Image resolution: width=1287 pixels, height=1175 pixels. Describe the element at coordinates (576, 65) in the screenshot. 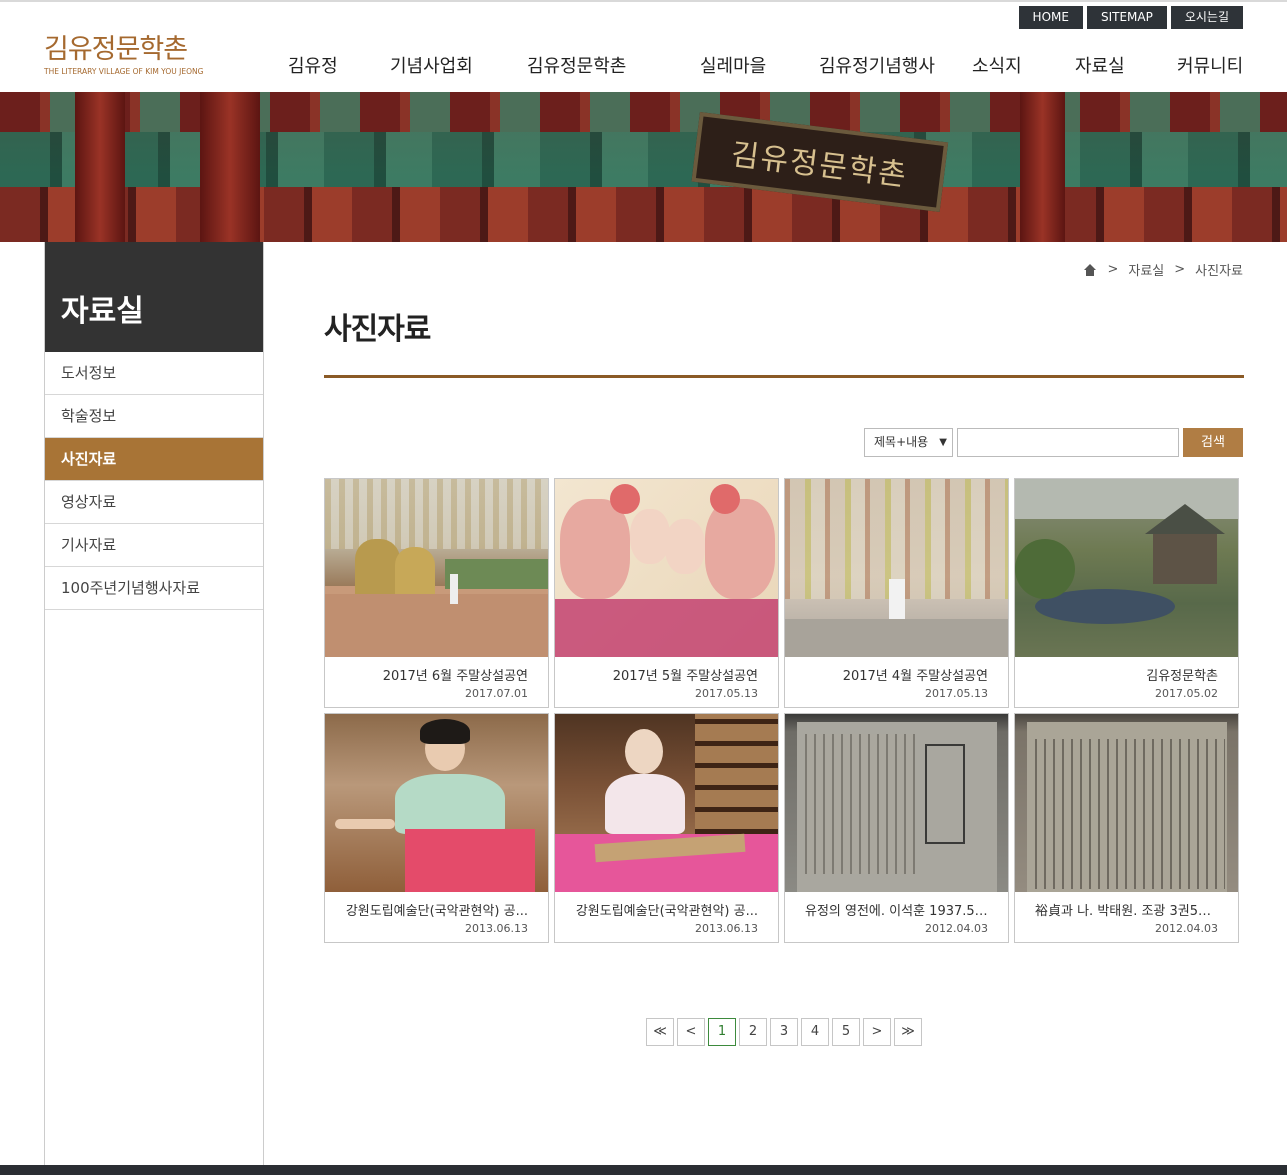

I see `nav-item-literary-village: 김유정문학촌` at that location.